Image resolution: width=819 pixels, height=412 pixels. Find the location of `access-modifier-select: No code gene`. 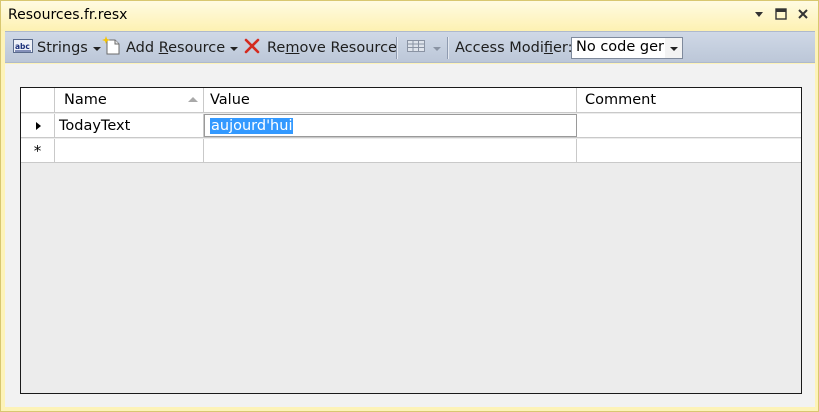

access-modifier-select: No code gene is located at coordinates (627, 48).